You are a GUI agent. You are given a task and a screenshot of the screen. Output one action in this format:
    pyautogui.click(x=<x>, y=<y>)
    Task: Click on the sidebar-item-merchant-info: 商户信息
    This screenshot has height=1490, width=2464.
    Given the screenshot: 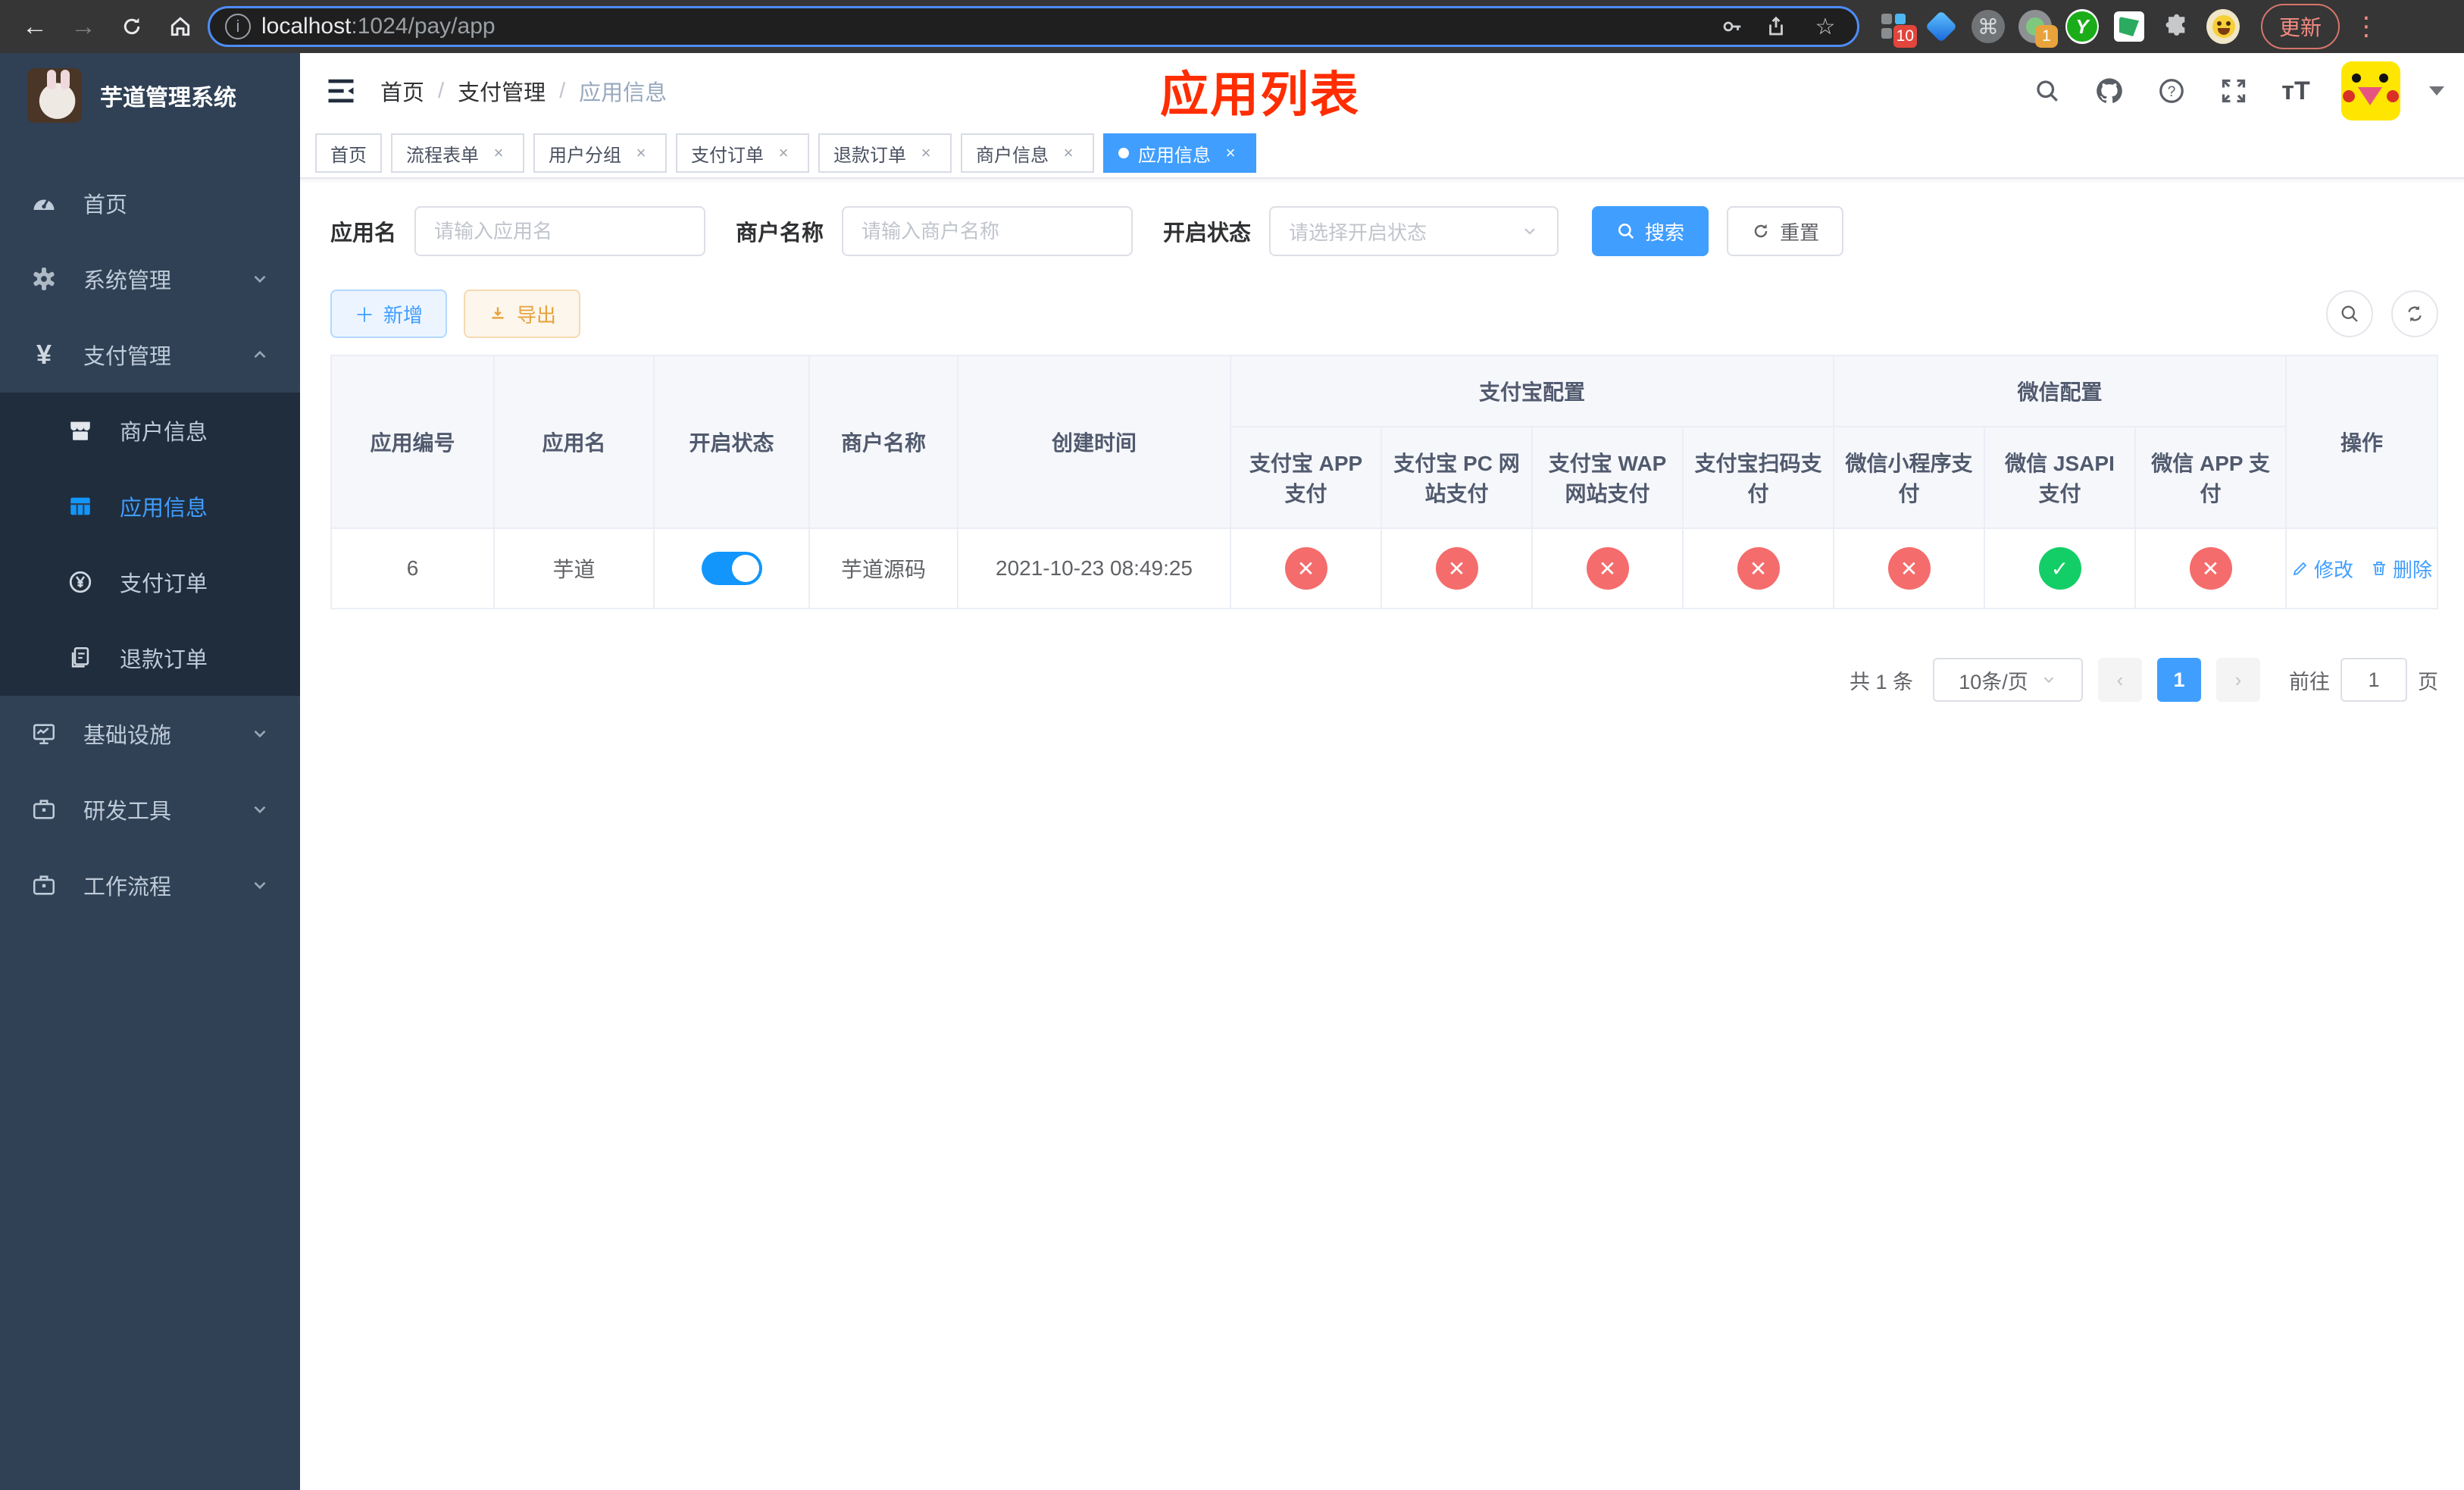 What is the action you would take?
    pyautogui.click(x=150, y=431)
    